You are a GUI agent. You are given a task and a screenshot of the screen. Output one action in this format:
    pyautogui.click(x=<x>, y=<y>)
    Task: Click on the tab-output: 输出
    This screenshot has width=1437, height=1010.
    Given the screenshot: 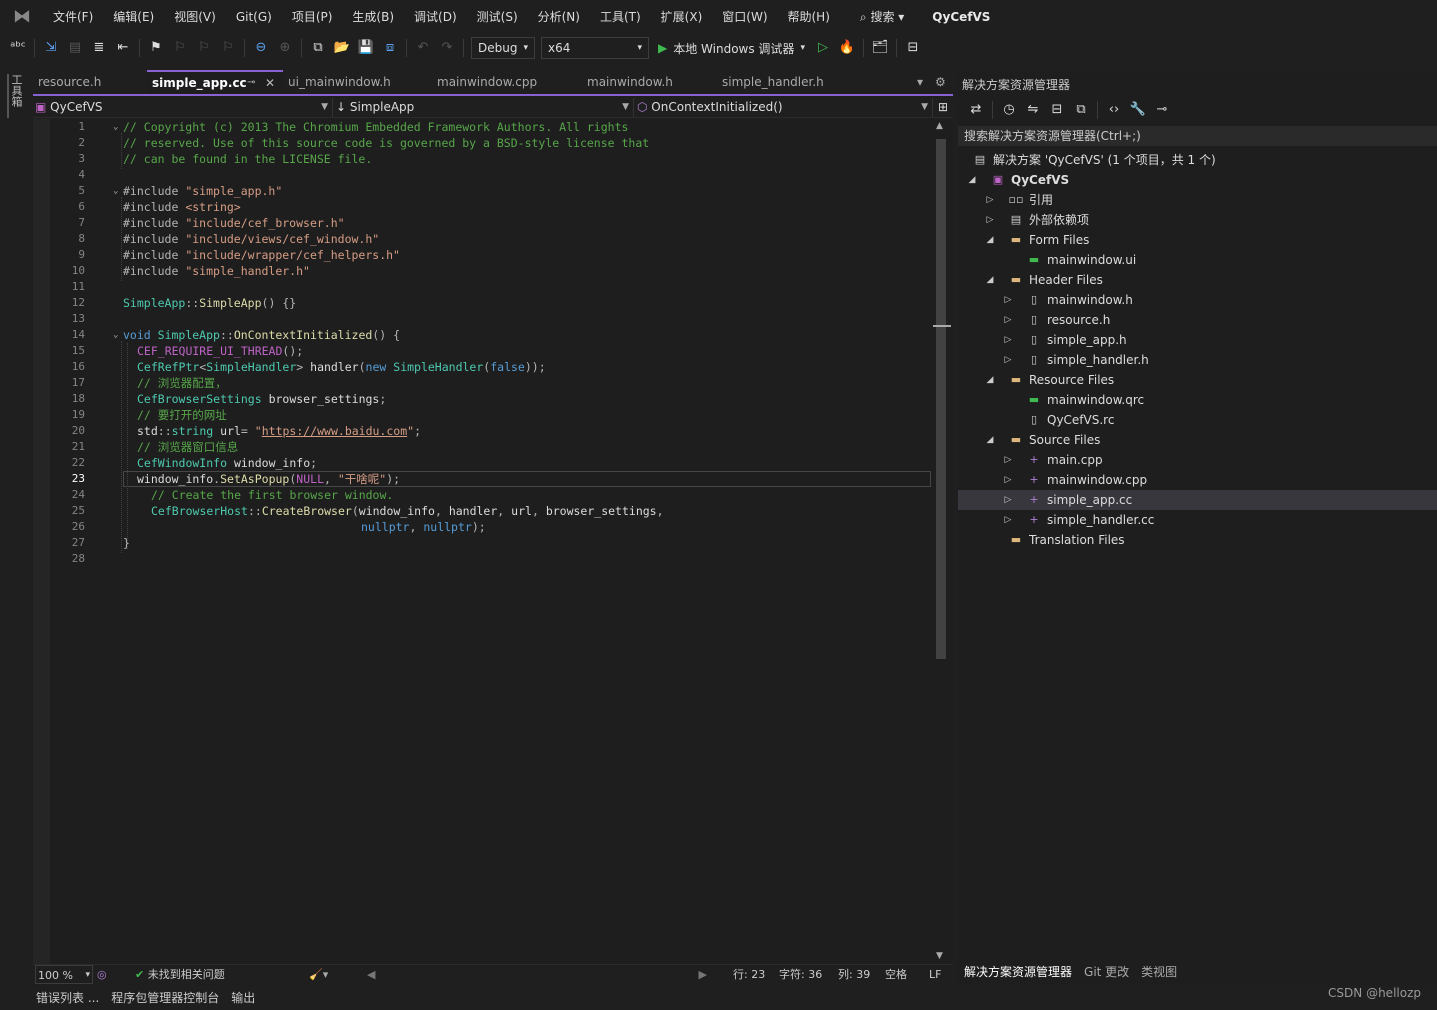 What is the action you would take?
    pyautogui.click(x=243, y=998)
    